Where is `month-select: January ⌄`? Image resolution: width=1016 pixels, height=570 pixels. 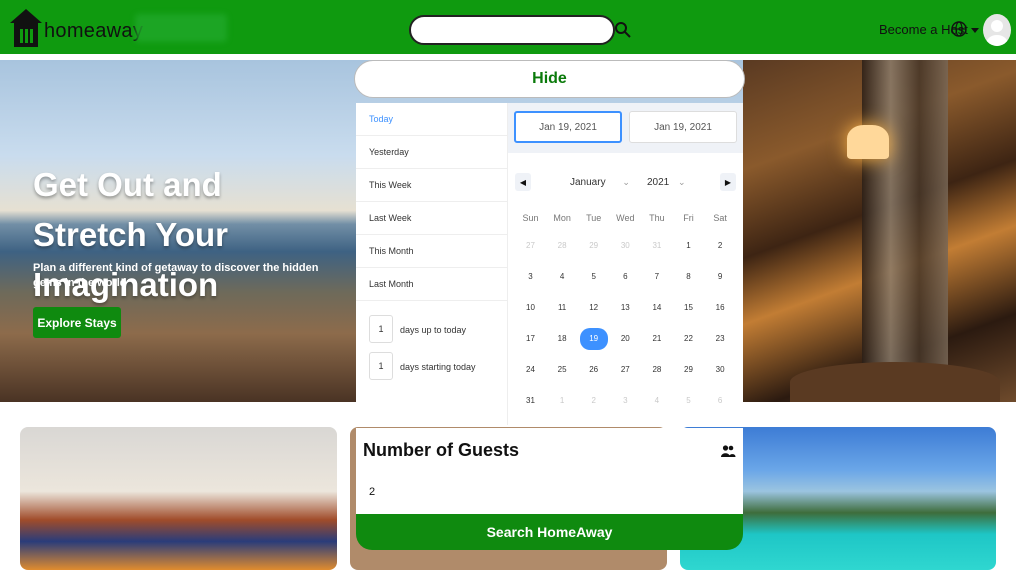
month-select: January ⌄ is located at coordinates (600, 182).